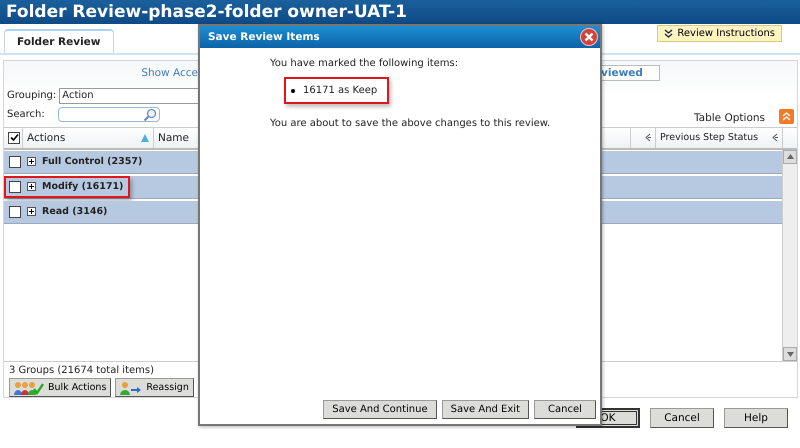 Image resolution: width=800 pixels, height=448 pixels. Describe the element at coordinates (790, 354) in the screenshot. I see `scroll-down-icon` at that location.